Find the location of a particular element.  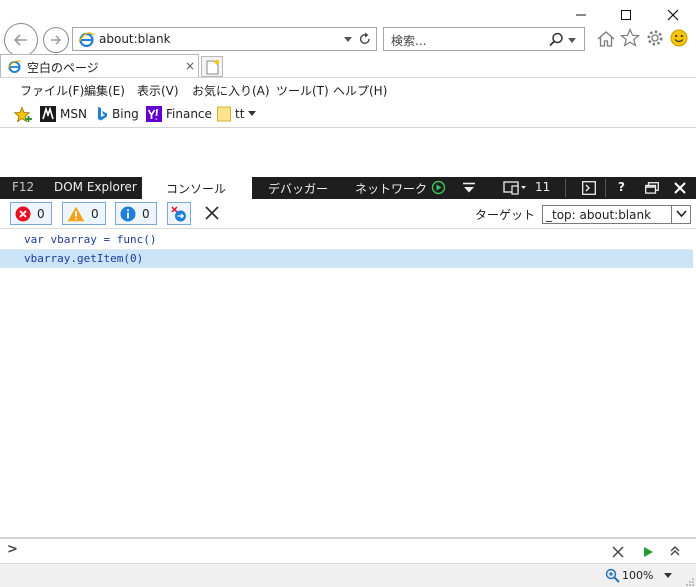

back-arrow-icon is located at coordinates (20, 40).